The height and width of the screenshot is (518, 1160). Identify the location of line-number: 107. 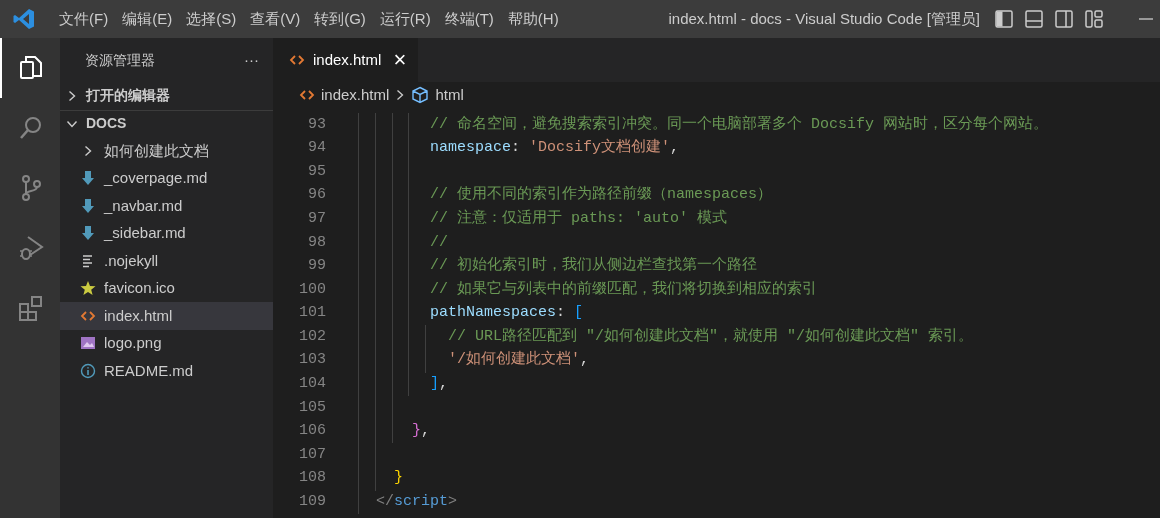
(312, 454).